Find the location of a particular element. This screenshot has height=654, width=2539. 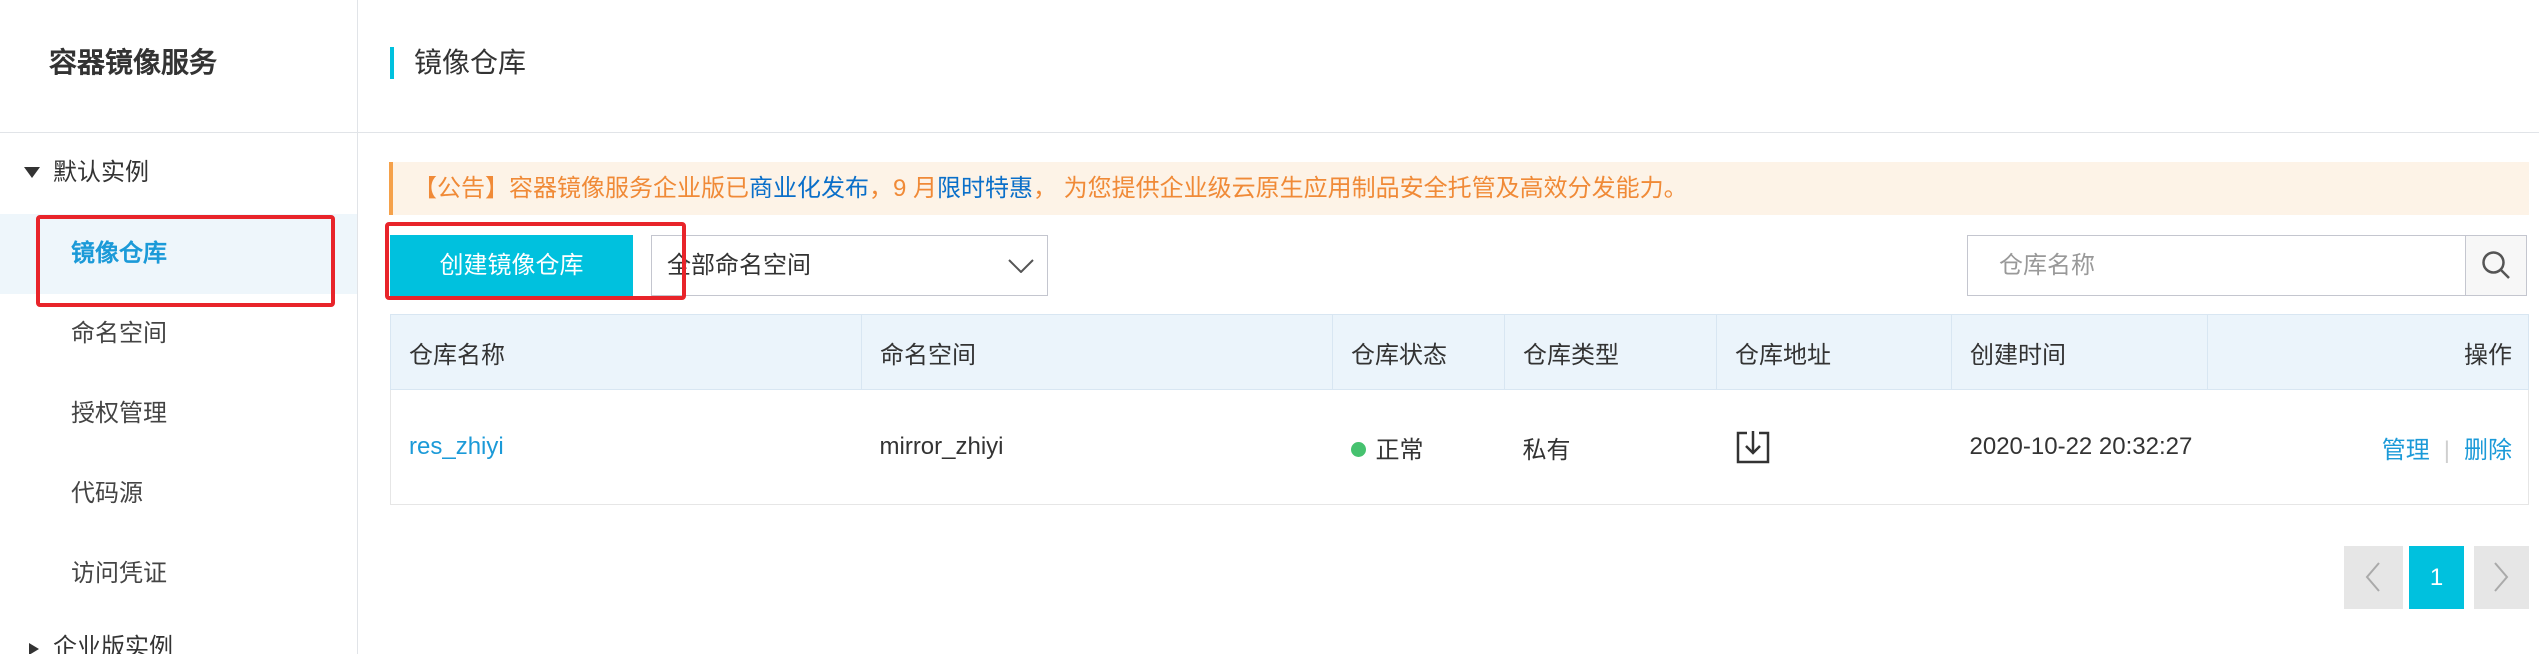

announcement-promo-link: 限时特惠 is located at coordinates (985, 188).